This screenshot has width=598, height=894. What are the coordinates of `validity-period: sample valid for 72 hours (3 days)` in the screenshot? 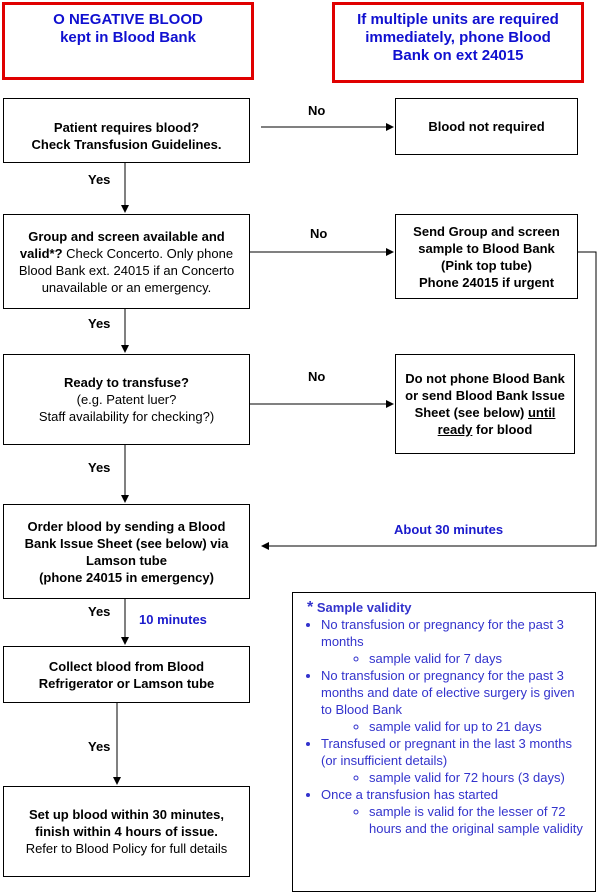 It's located at (478, 777).